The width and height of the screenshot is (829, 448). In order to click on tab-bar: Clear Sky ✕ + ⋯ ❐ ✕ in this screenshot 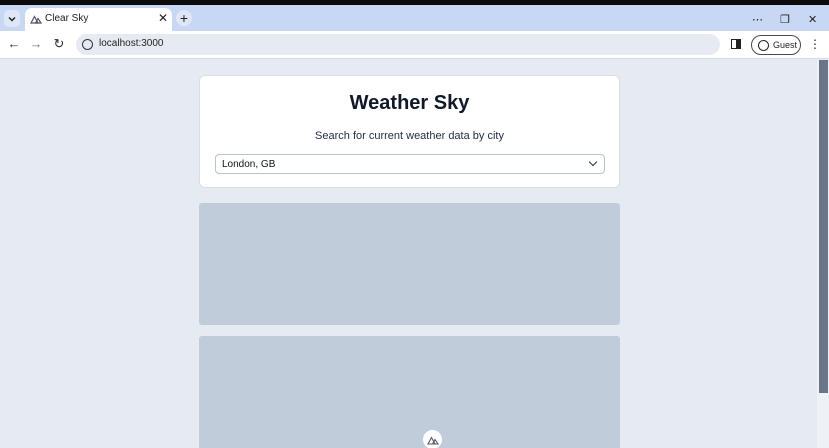, I will do `click(414, 18)`.